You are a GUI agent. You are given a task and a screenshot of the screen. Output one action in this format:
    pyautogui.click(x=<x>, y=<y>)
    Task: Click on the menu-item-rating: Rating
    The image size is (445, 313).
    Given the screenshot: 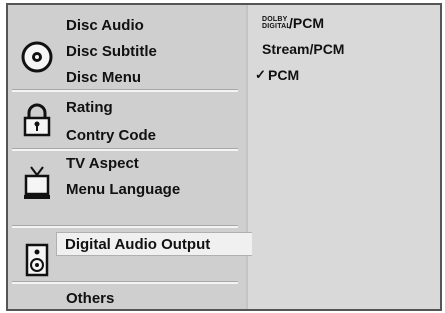 What is the action you would take?
    pyautogui.click(x=89, y=107)
    